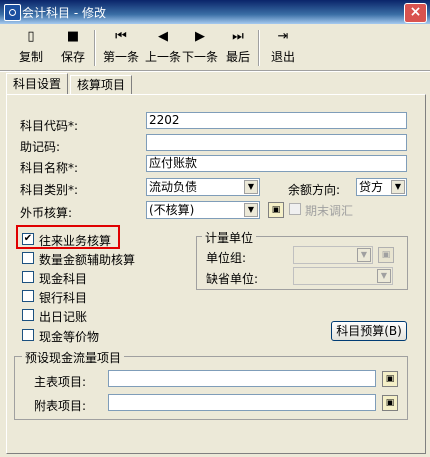  I want to click on main-item-lookup-button: ▣, so click(390, 379).